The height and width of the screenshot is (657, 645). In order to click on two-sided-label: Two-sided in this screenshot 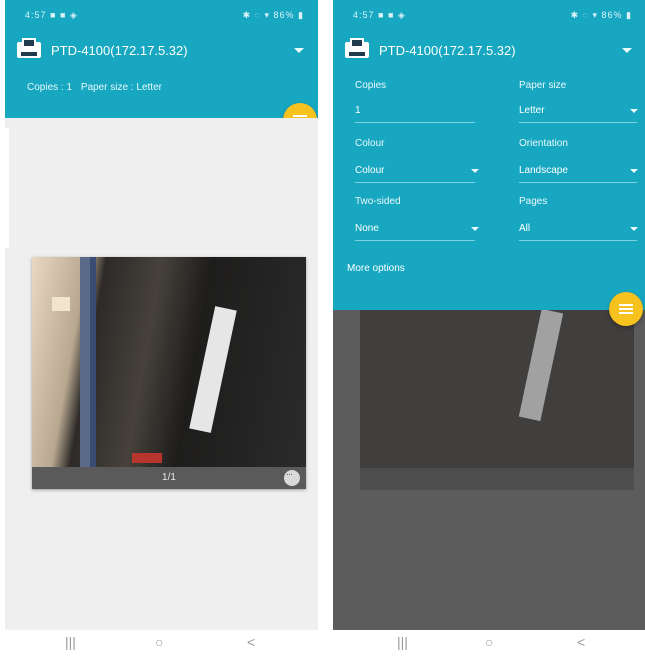, I will do `click(378, 201)`.